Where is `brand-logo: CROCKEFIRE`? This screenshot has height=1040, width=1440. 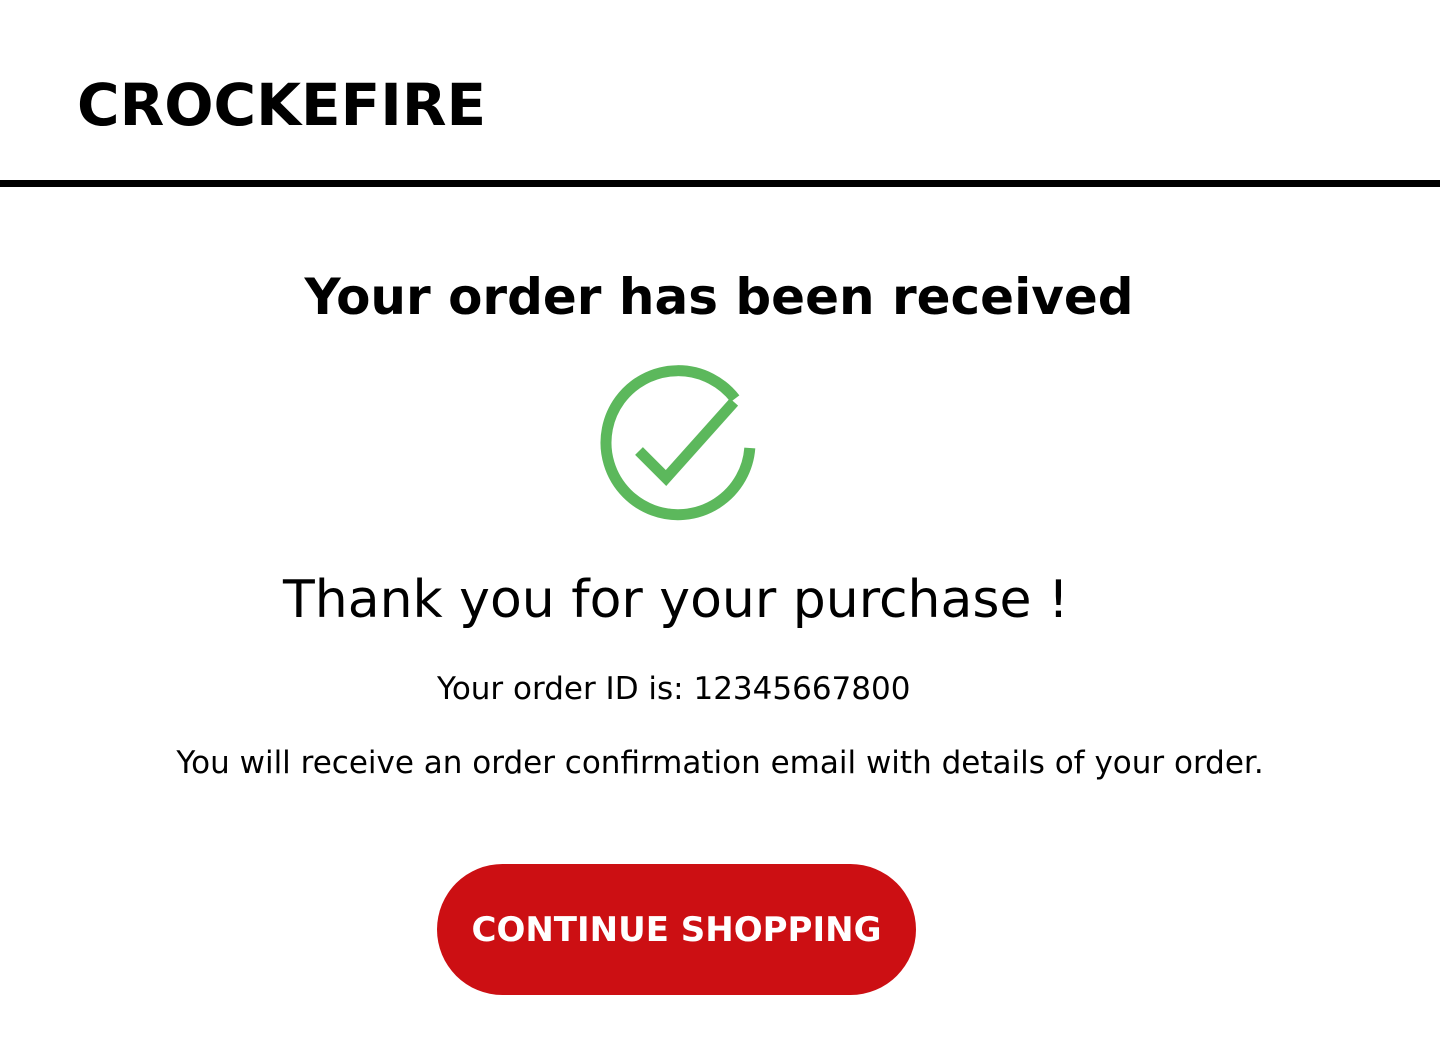
brand-logo: CROCKEFIRE is located at coordinates (281, 105).